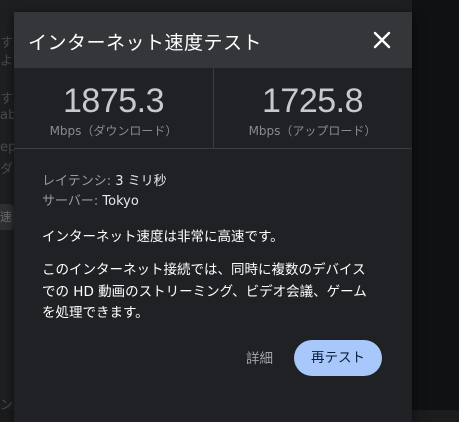 The height and width of the screenshot is (422, 459). I want to click on upload-result: 1725.8 Mbps（アップロード）, so click(312, 115).